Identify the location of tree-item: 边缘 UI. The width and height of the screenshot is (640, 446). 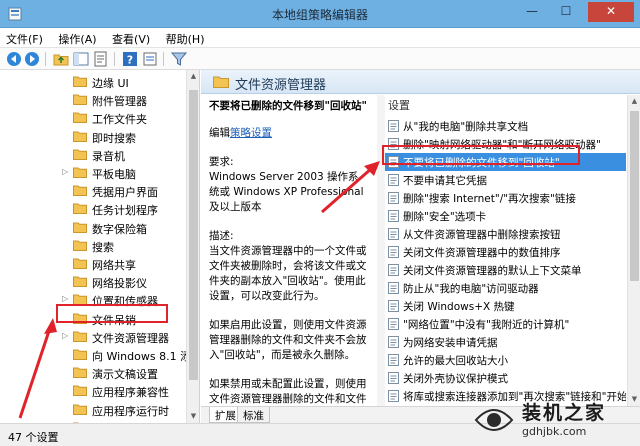
(93, 82).